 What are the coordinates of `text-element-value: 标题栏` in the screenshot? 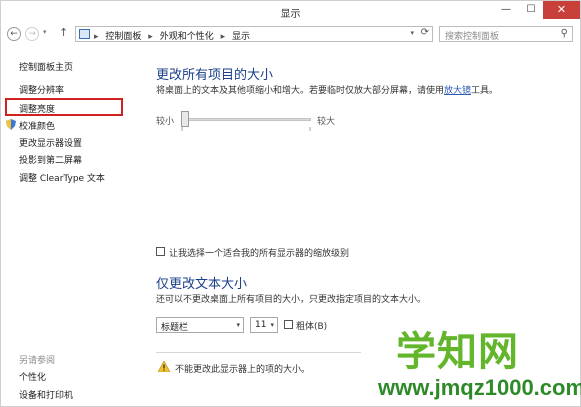 It's located at (175, 328).